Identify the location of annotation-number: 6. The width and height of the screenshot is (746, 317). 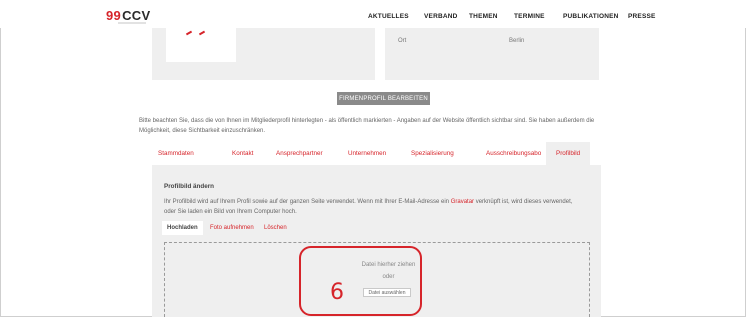
(337, 292).